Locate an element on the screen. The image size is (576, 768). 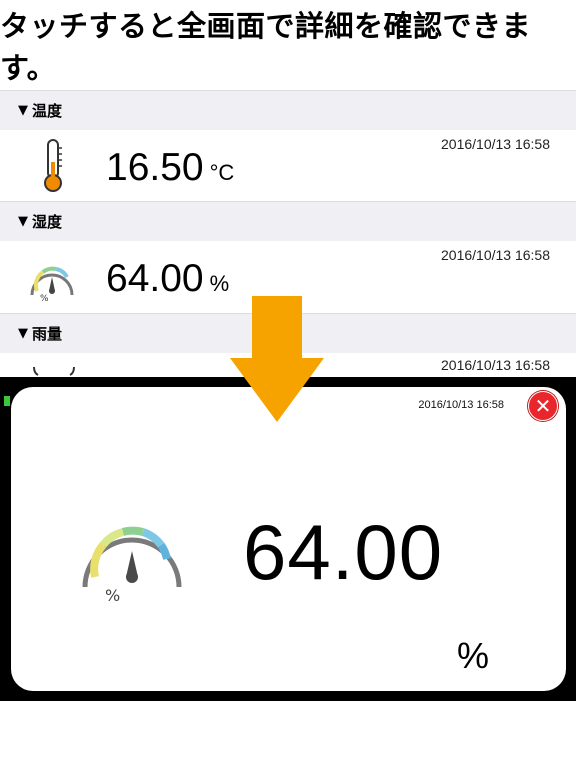
close-icon: ✕ is located at coordinates (543, 406).